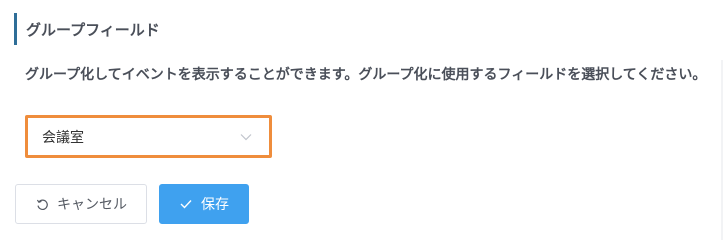 This screenshot has width=723, height=240. What do you see at coordinates (63, 136) in the screenshot?
I see `group-field-select-value: 会議室` at bounding box center [63, 136].